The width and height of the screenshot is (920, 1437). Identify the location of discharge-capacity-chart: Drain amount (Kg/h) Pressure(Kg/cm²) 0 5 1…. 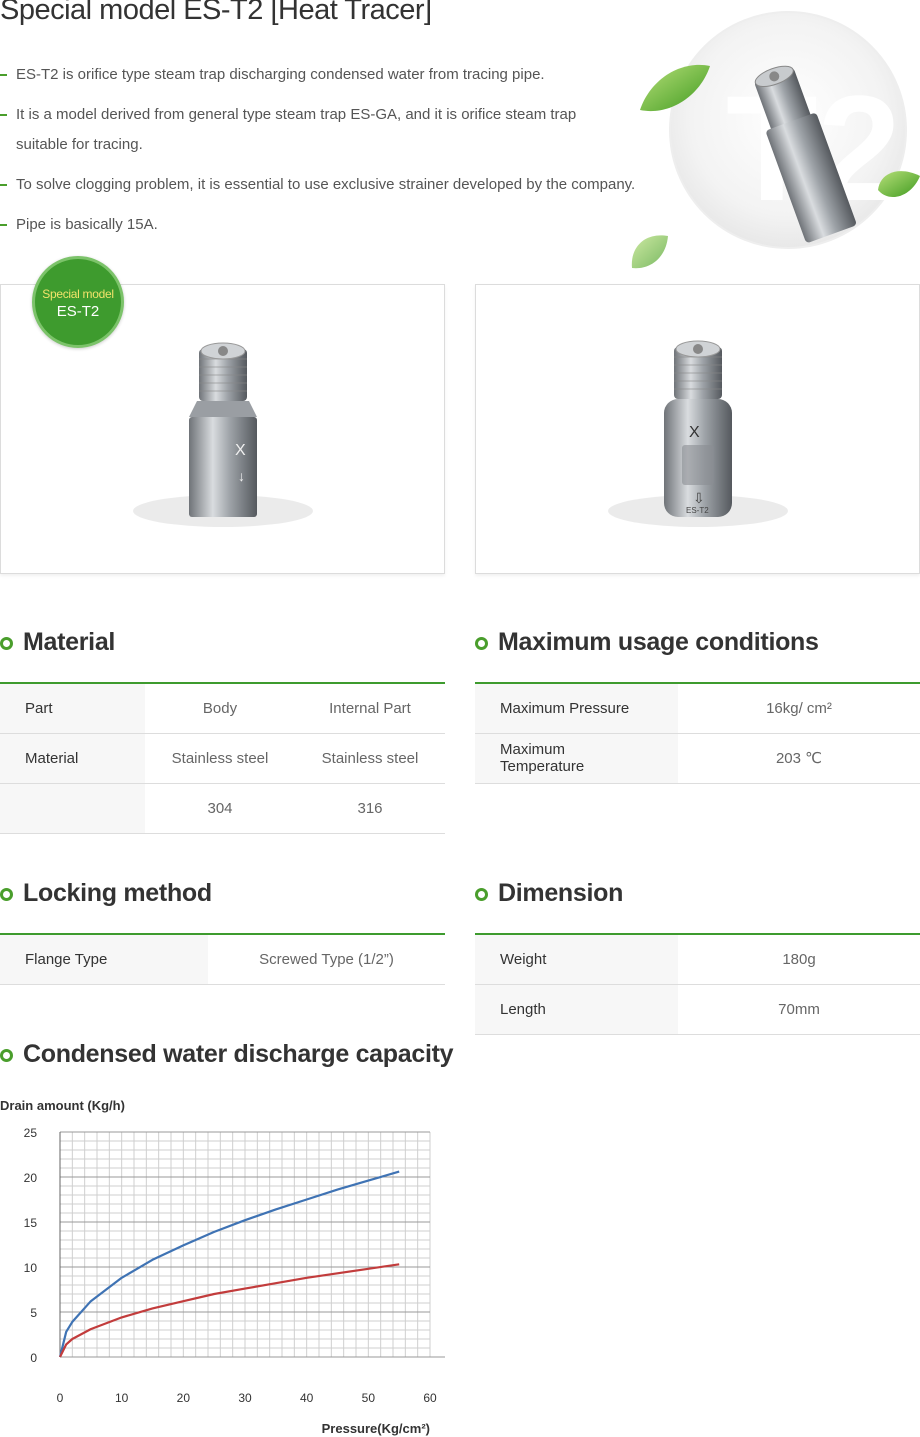
(222, 1267).